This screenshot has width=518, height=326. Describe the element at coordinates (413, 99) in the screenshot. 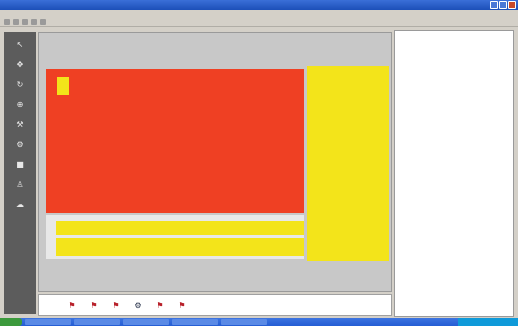

I see `property-key` at that location.